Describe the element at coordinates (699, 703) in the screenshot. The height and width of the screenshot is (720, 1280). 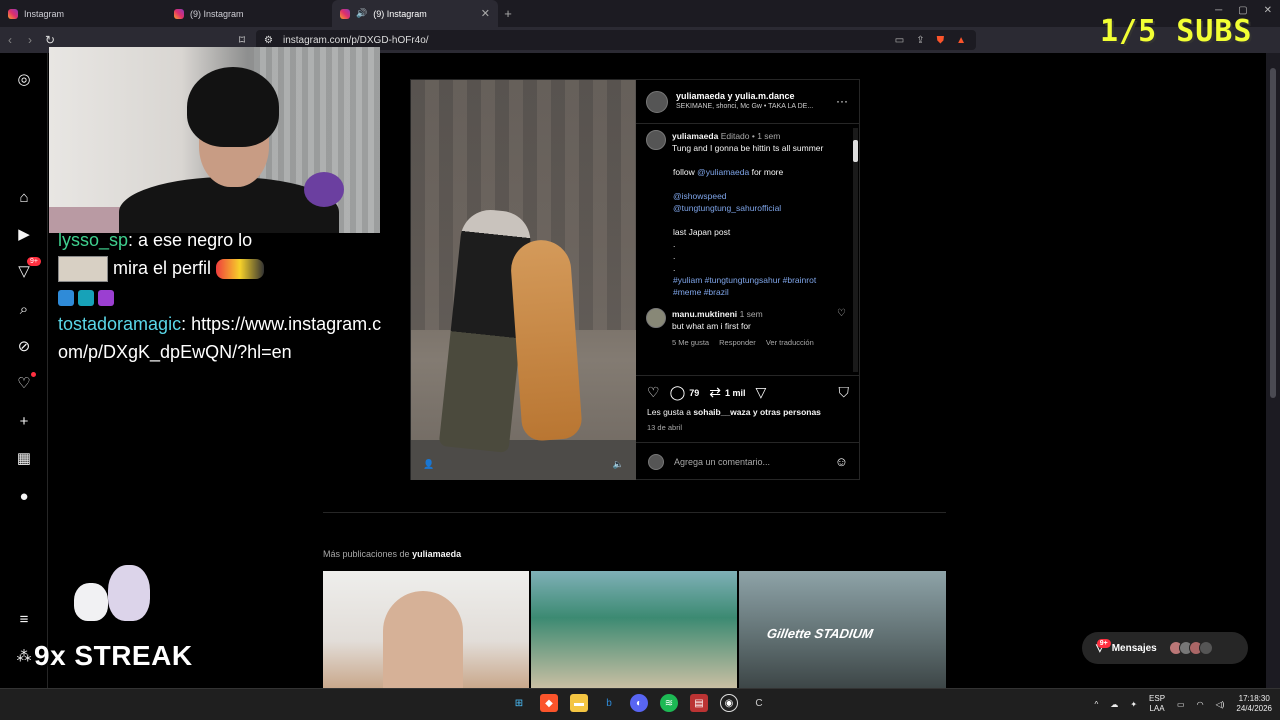
I see `app-icon: ▤` at that location.